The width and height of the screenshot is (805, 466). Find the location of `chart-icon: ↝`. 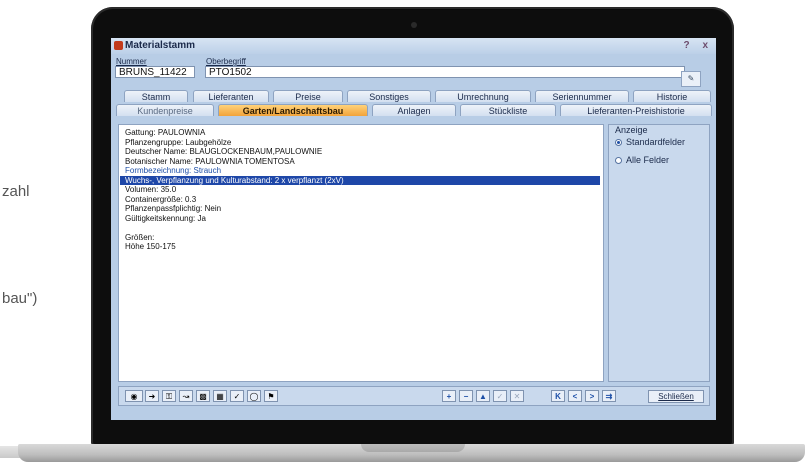

chart-icon: ↝ is located at coordinates (186, 396).